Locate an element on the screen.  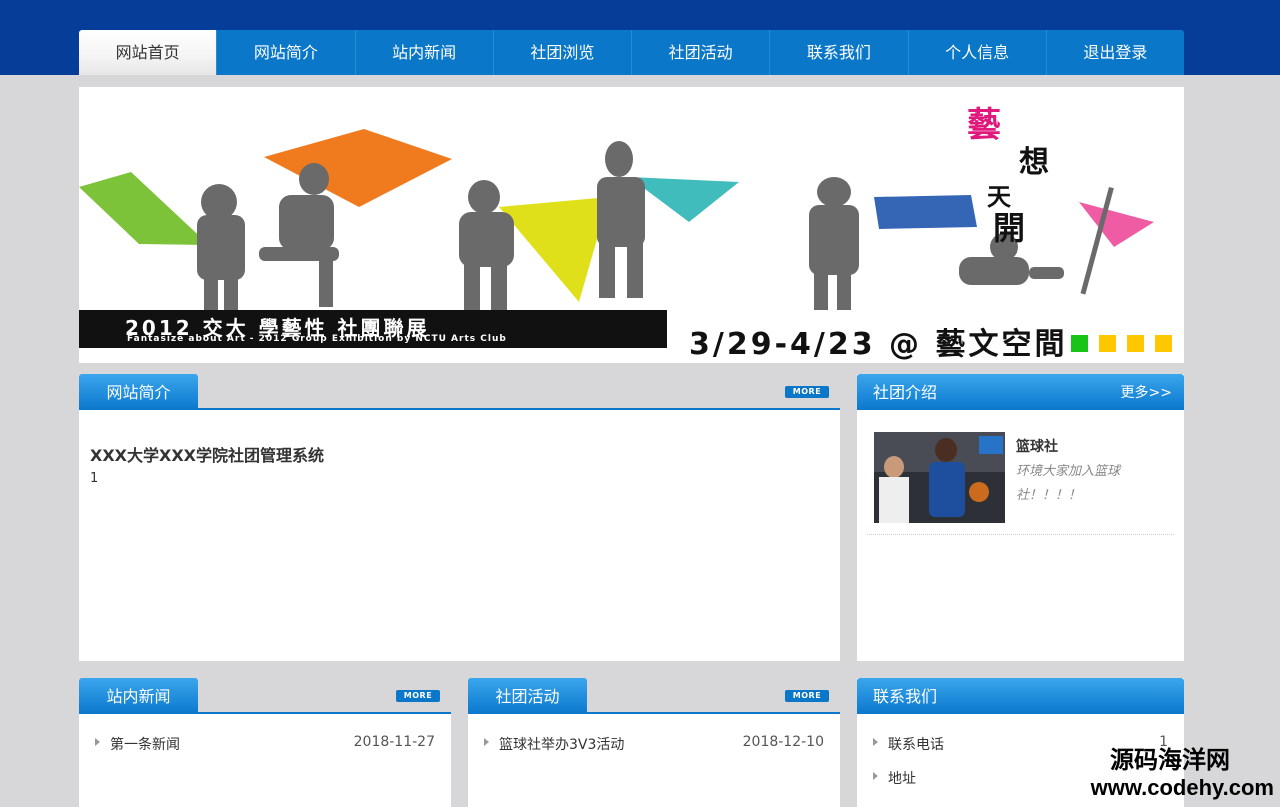
watermark-line2: www.codehy.com is located at coordinates (1182, 787).